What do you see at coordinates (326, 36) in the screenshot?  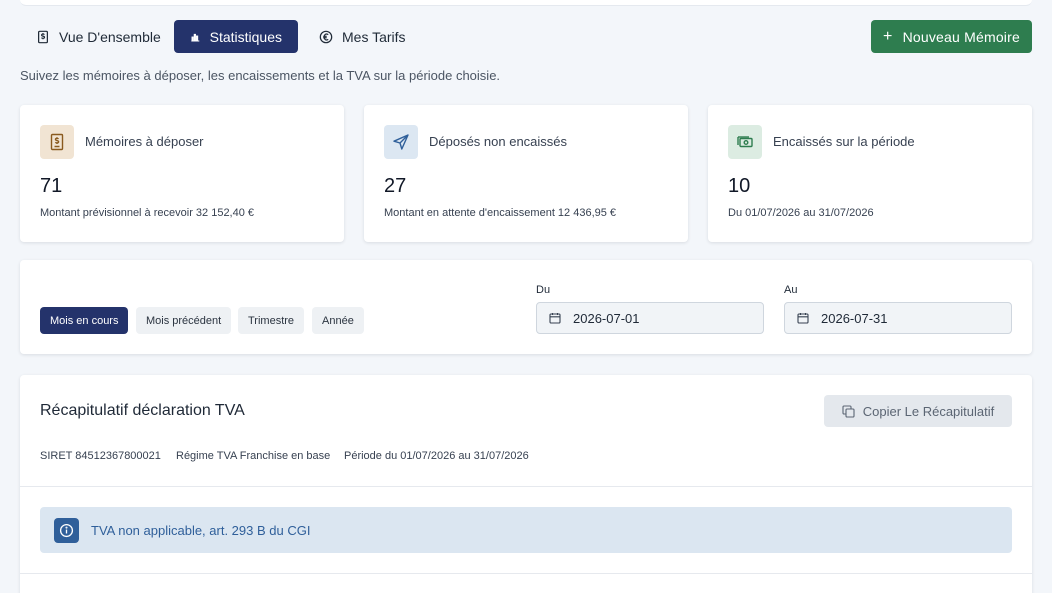 I see `euro-icon` at bounding box center [326, 36].